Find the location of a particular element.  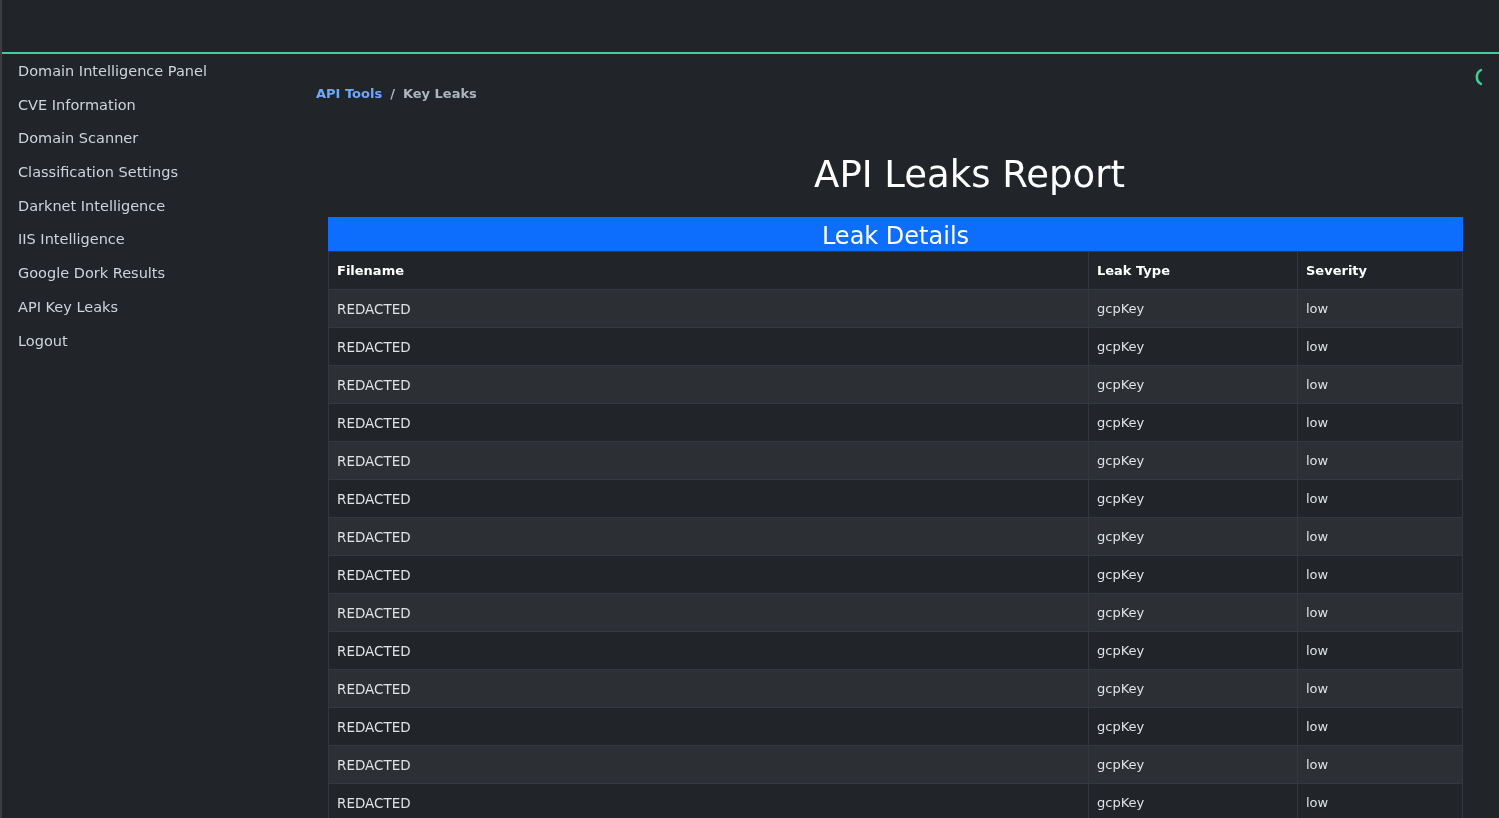

sidebar-item: IIS Intelligence is located at coordinates (160, 245).